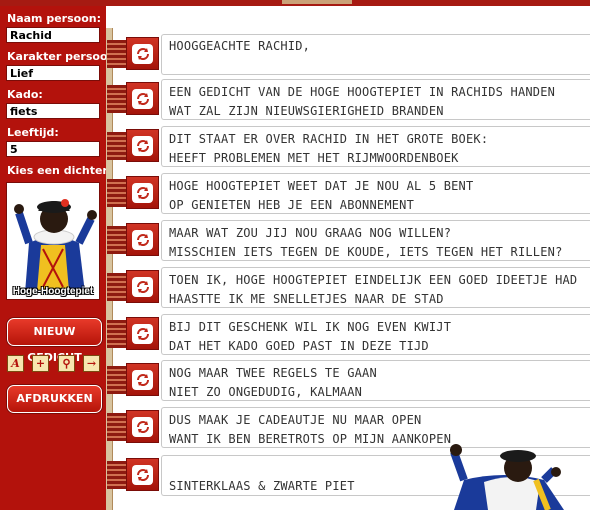 This screenshot has height=510, width=590. Describe the element at coordinates (53, 35) in the screenshot. I see `name-field: Rachid` at that location.